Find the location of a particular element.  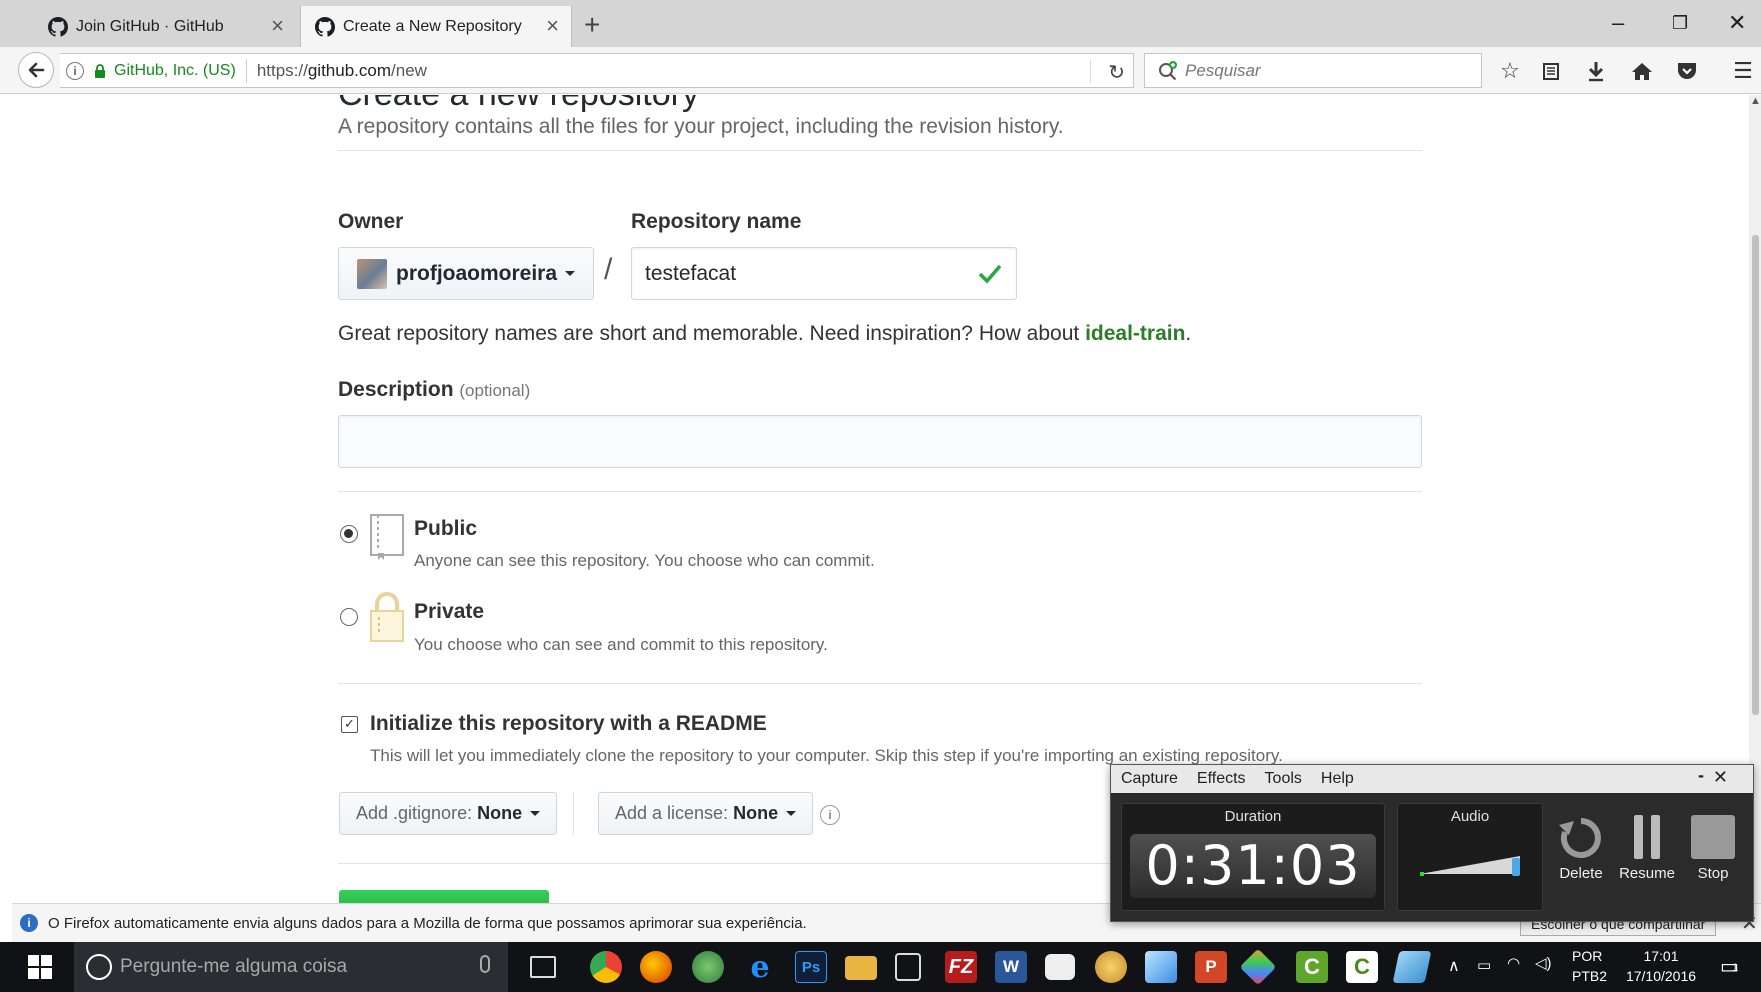

menu-tools: Tools is located at coordinates (1283, 779).